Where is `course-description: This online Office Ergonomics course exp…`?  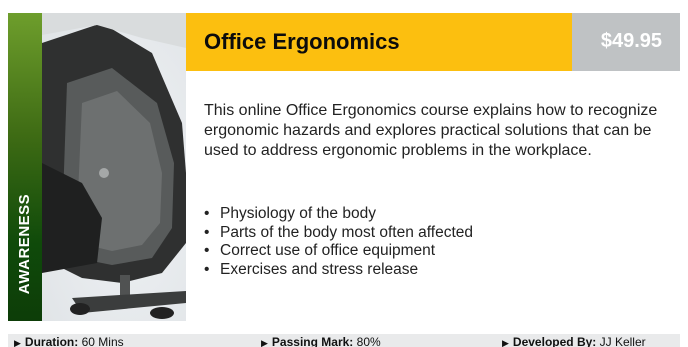 course-description: This online Office Ergonomics course exp… is located at coordinates (431, 130).